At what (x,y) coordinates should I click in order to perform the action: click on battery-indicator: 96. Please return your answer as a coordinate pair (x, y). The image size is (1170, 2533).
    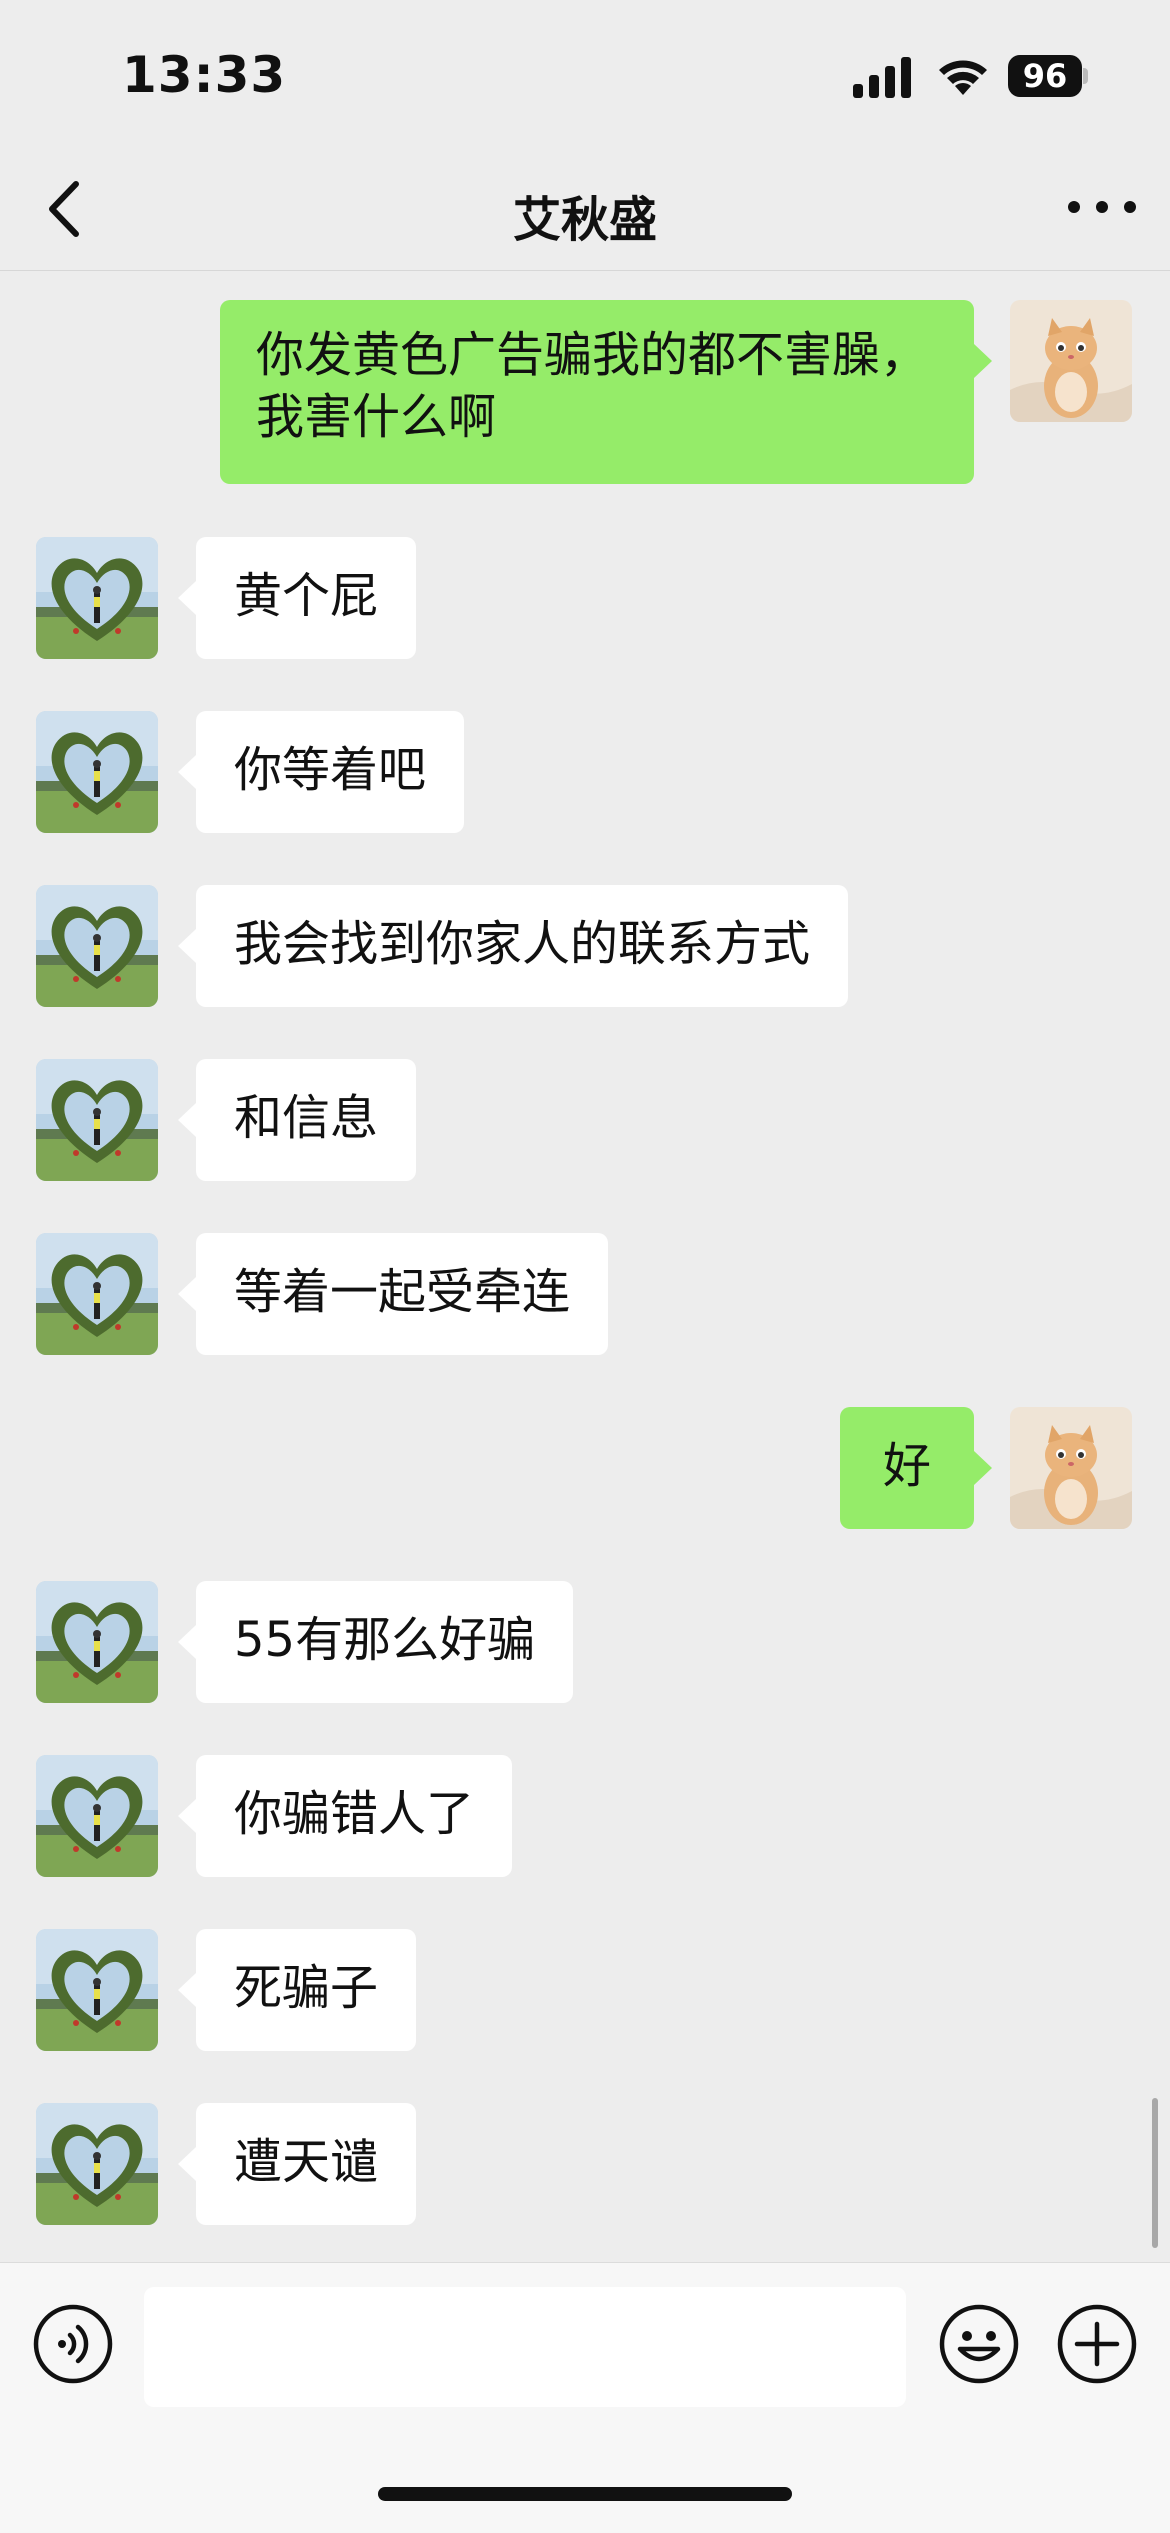
    Looking at the image, I should click on (1048, 76).